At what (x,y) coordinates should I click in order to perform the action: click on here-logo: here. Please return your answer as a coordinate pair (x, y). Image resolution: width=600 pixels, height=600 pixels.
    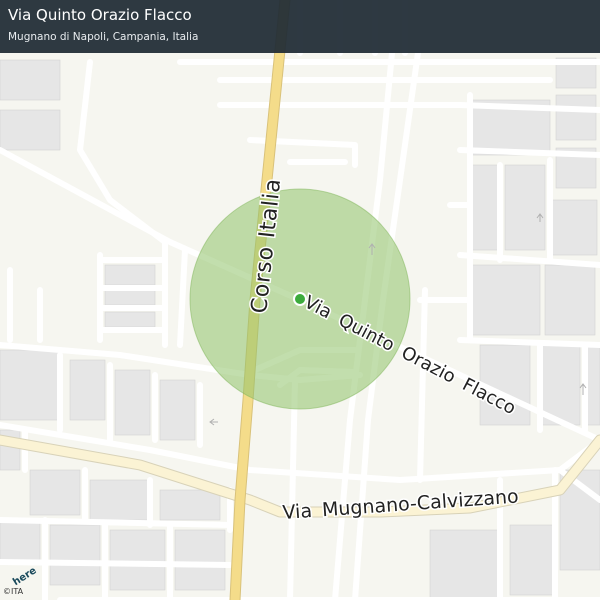
    Looking at the image, I should click on (25, 576).